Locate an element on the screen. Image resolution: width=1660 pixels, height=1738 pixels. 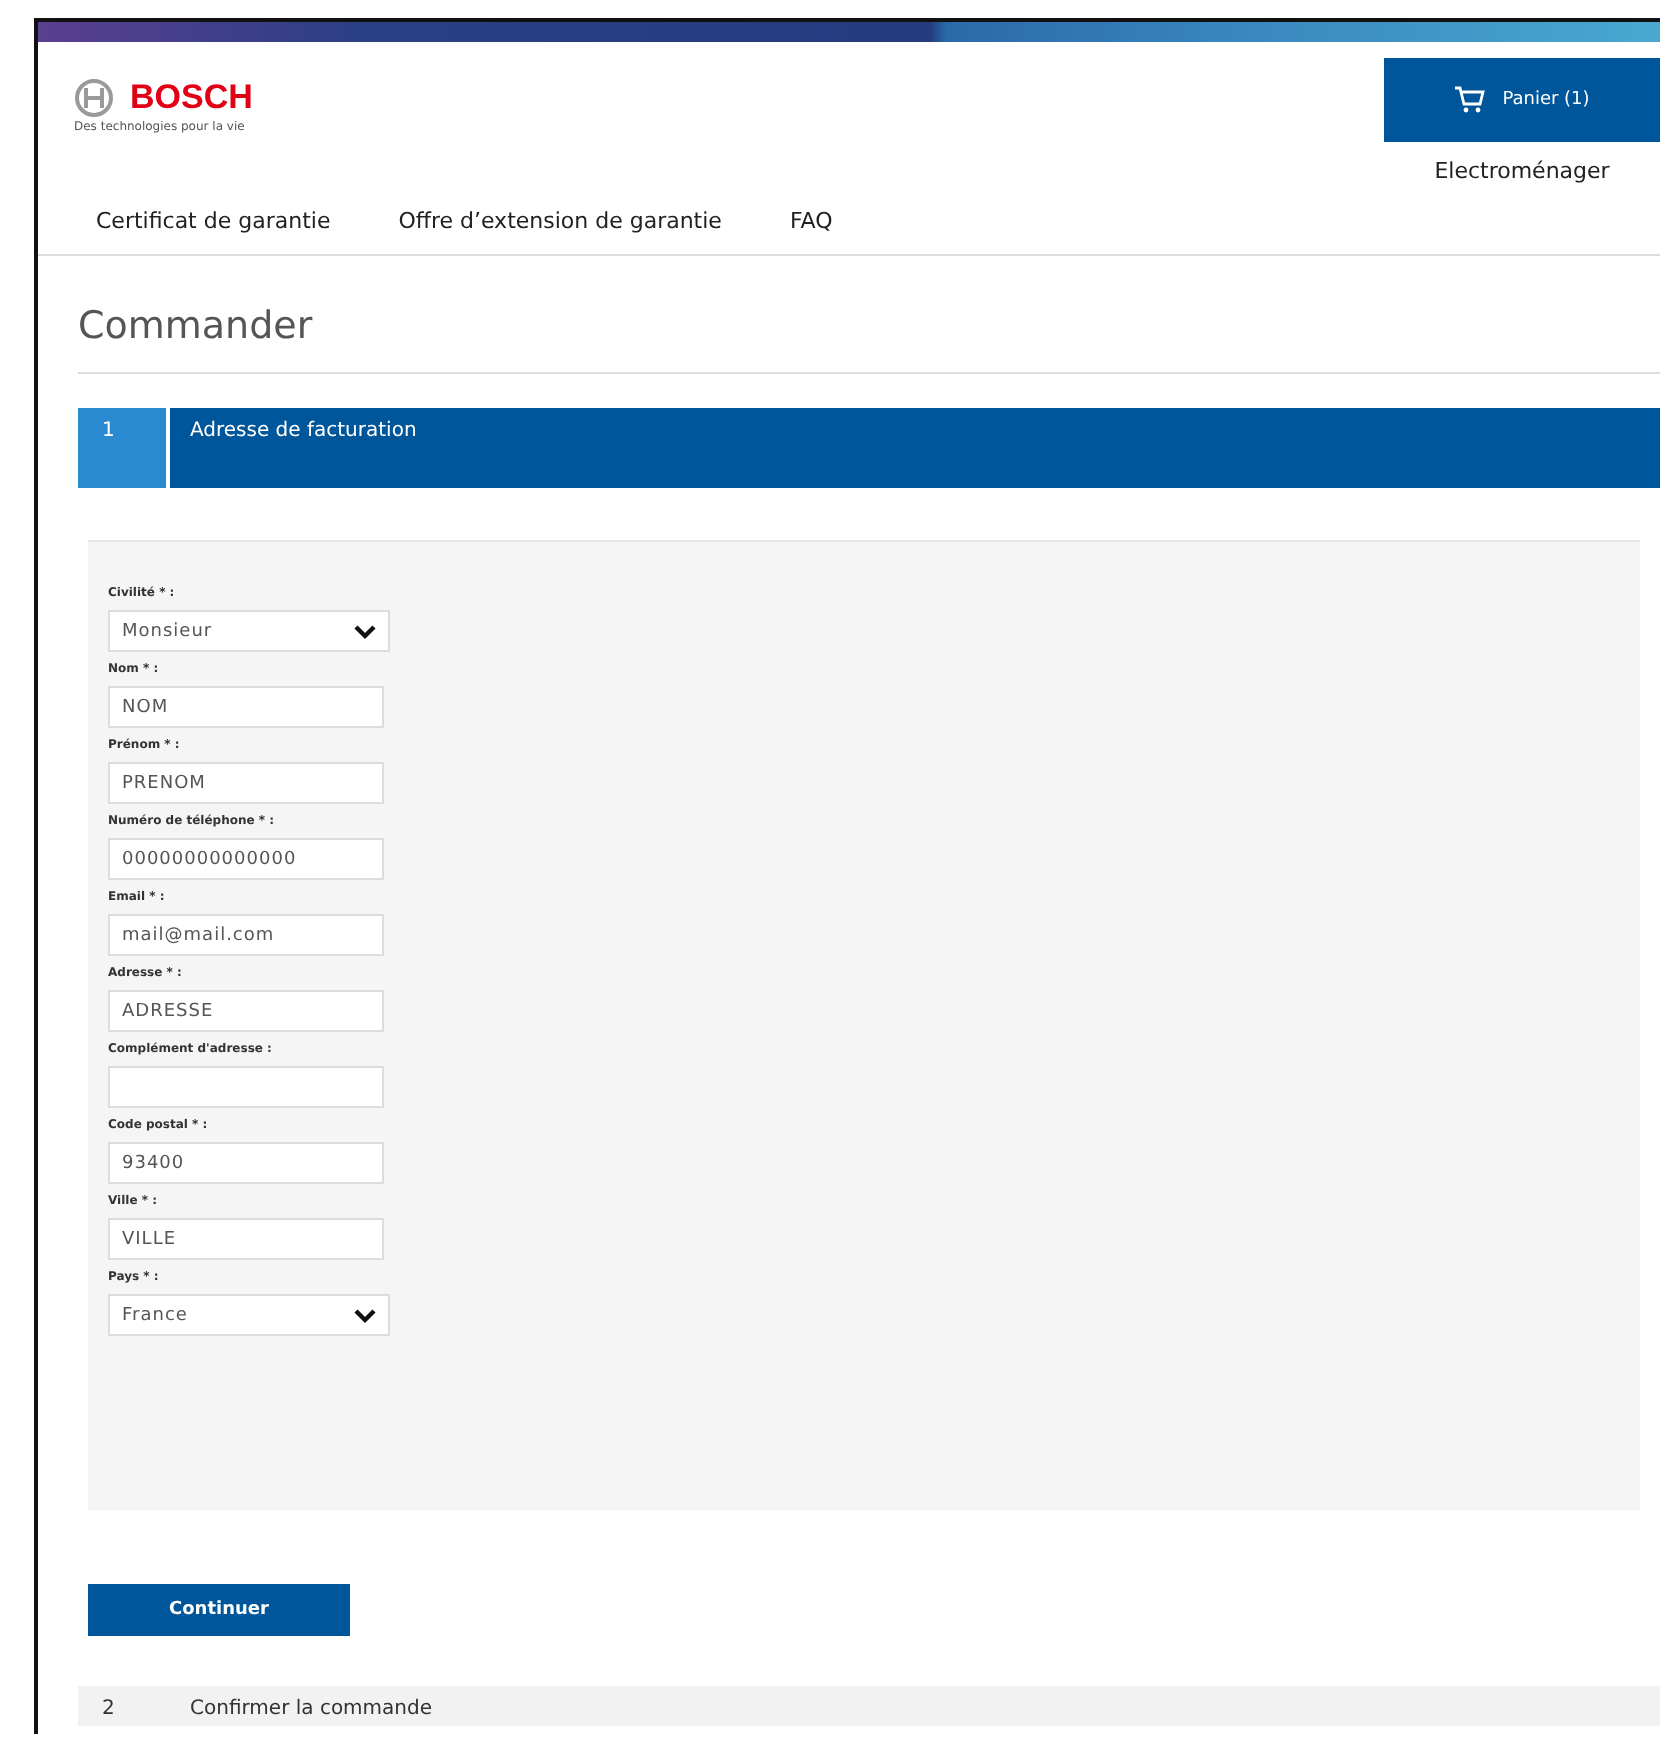
continue-button: Continuer is located at coordinates (219, 1610).